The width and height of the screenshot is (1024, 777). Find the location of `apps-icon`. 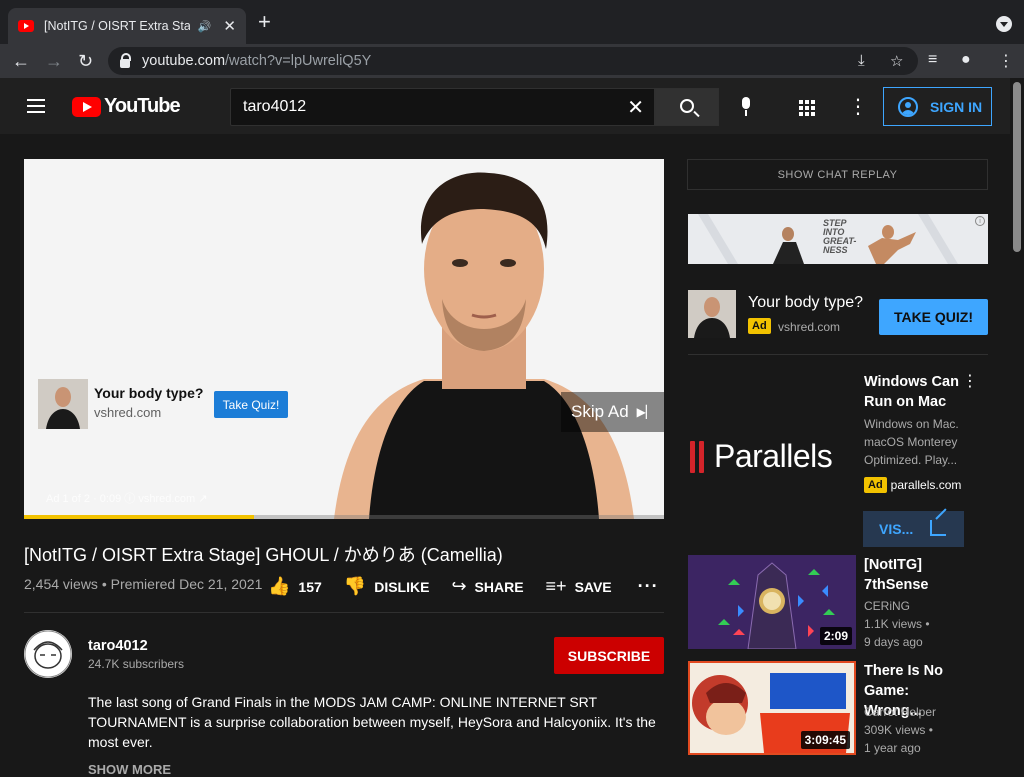

apps-icon is located at coordinates (807, 108).